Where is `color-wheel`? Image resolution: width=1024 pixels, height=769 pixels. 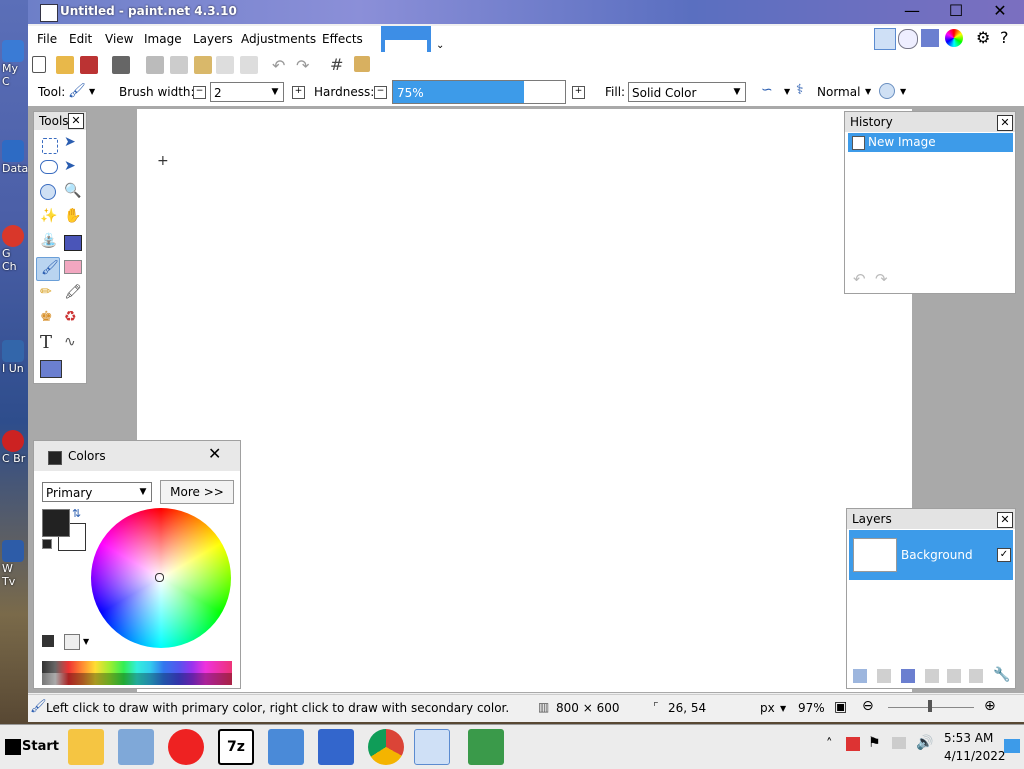
color-wheel is located at coordinates (161, 578).